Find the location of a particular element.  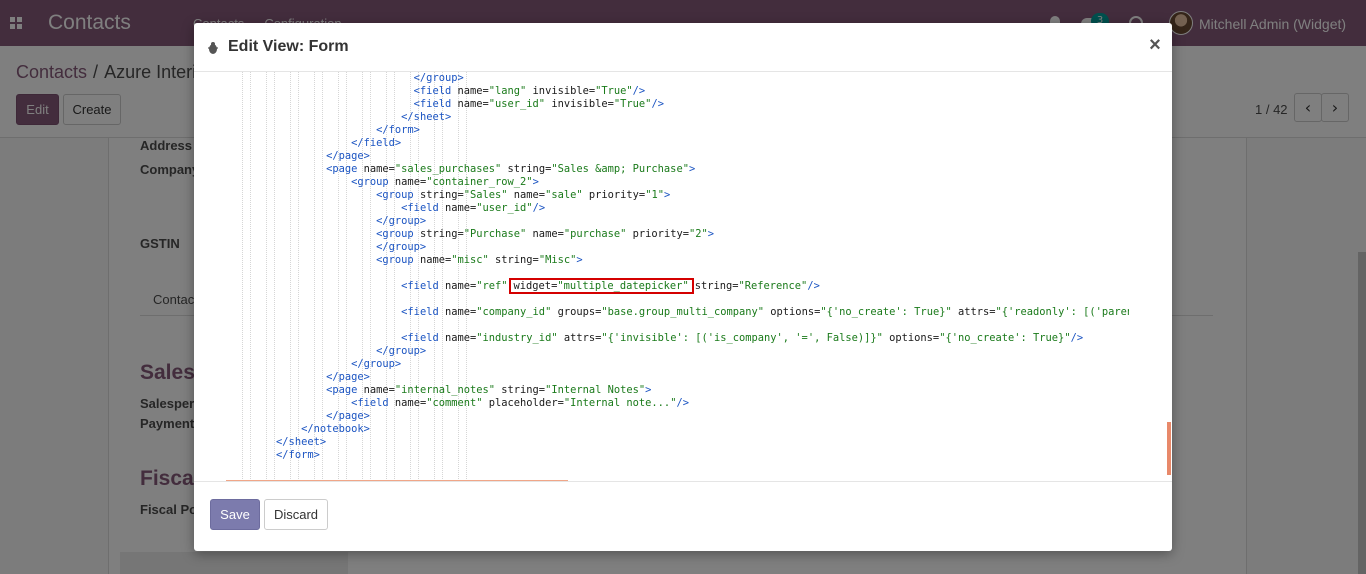

code-value: "company_id" is located at coordinates (514, 312).